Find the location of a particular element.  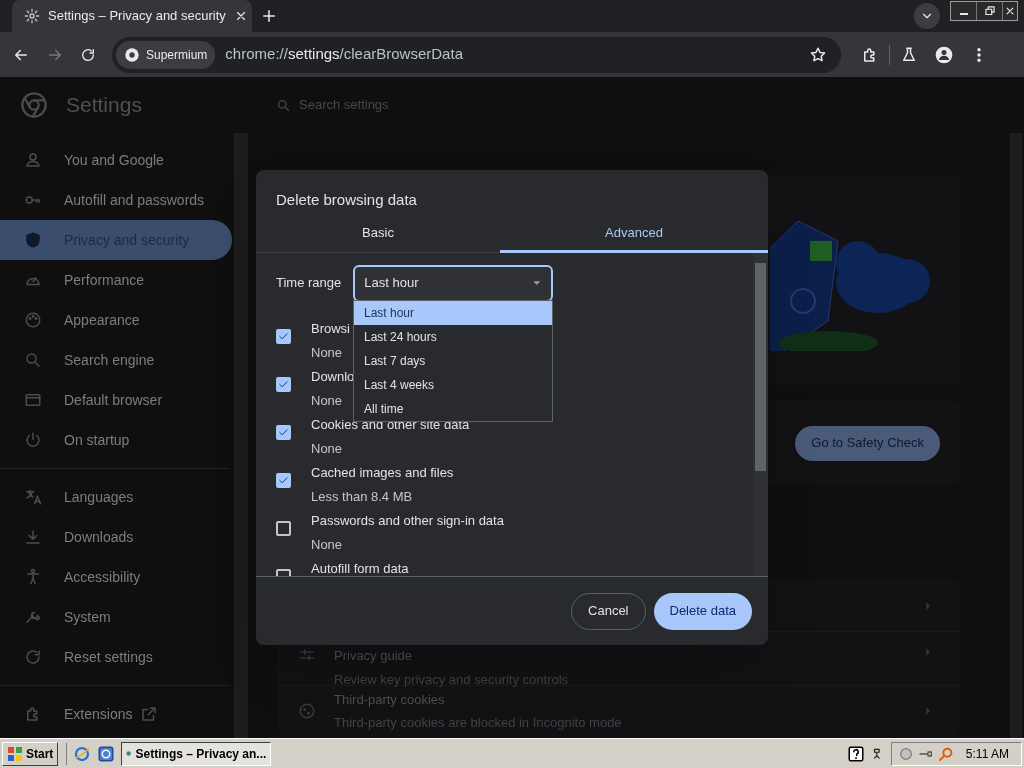

dialog-title: Delete browsing data is located at coordinates (346, 200).